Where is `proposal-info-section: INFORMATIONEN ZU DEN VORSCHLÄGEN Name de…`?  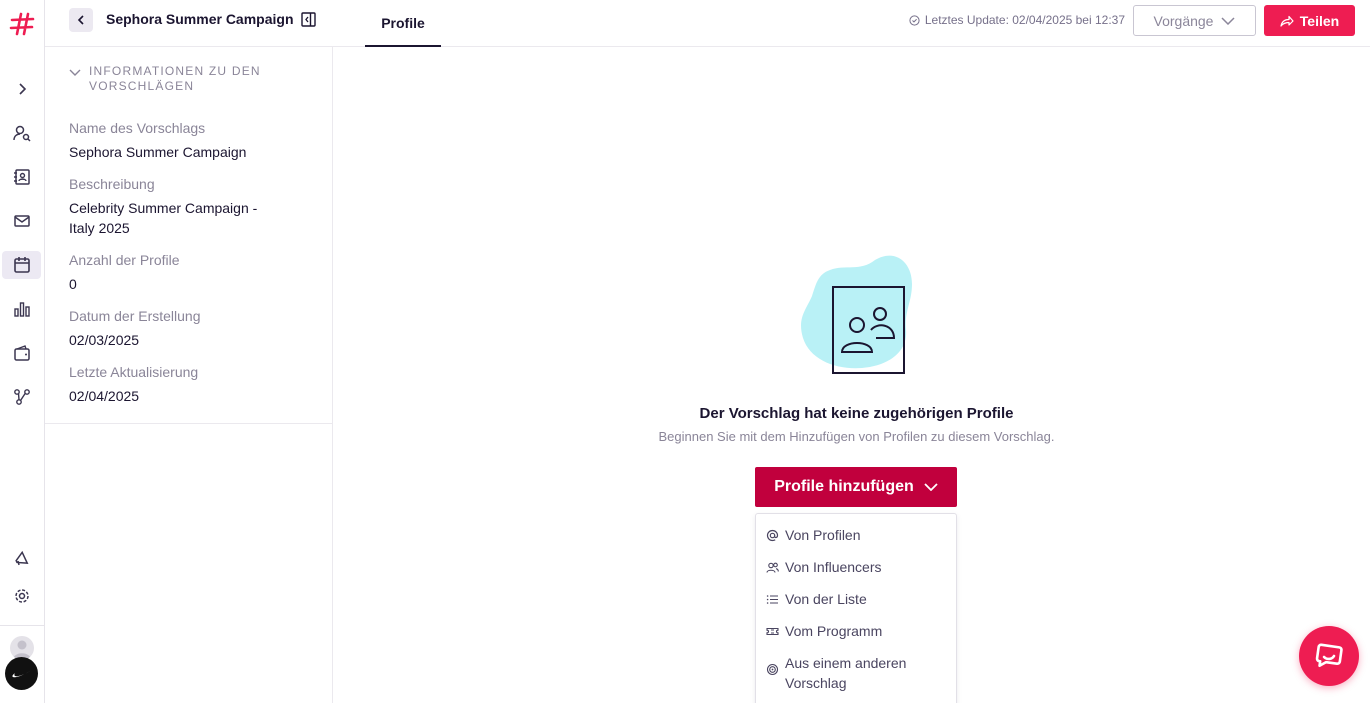
proposal-info-section: INFORMATIONEN ZU DEN VORSCHLÄGEN Name de… is located at coordinates (188, 235).